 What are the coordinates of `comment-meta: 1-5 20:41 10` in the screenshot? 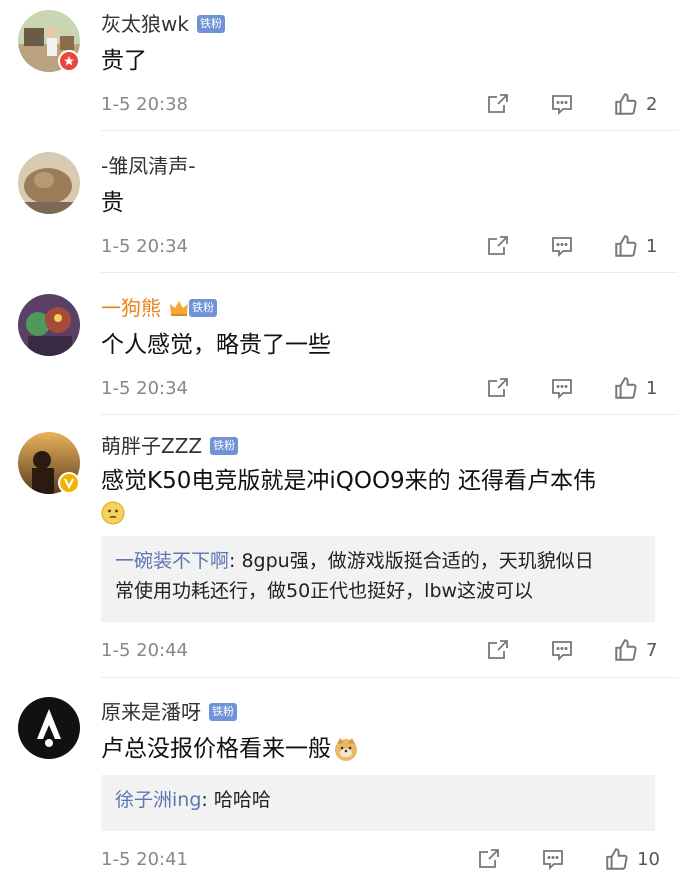 It's located at (380, 859).